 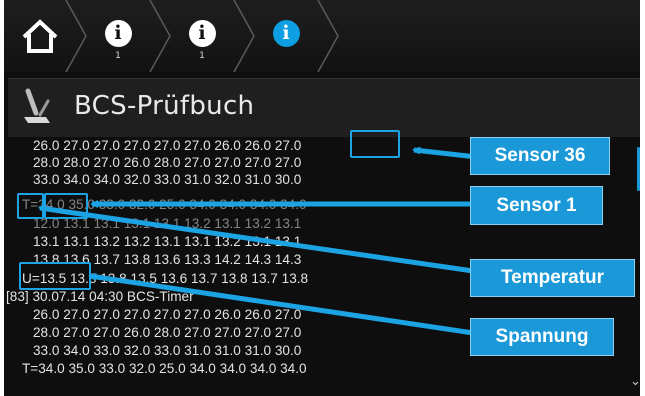 I want to click on log-entry-header: [83] 30.07.14 04:30 BCS-Timer, so click(x=100, y=296).